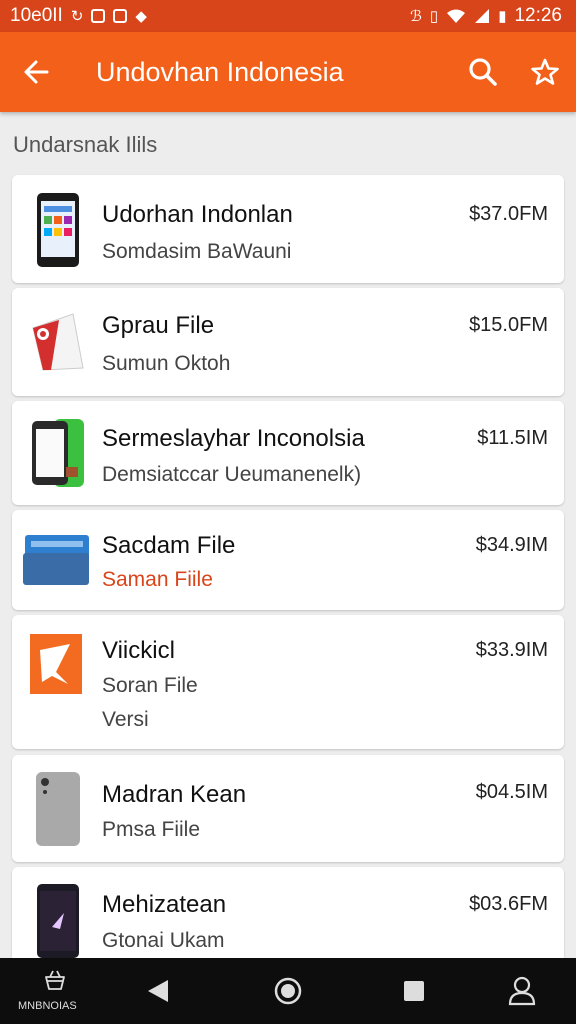 This screenshot has height=1024, width=576. I want to click on star-icon, so click(545, 71).